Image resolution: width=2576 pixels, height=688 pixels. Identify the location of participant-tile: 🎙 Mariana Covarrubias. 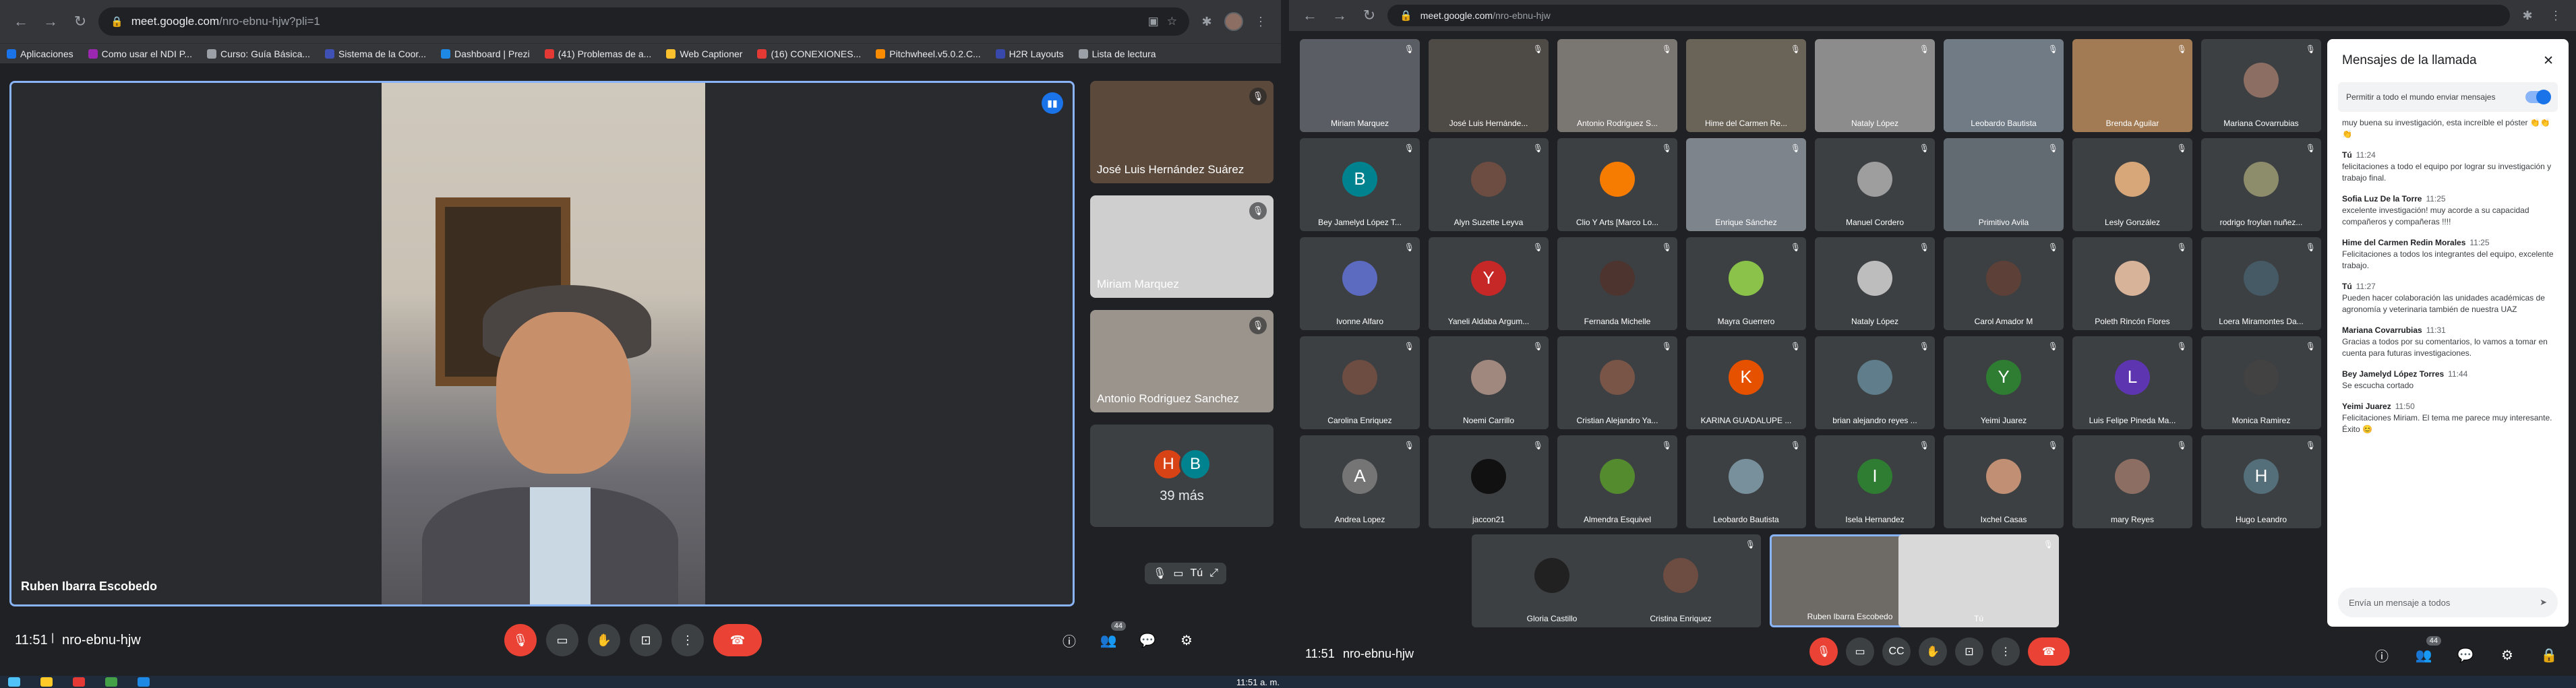
(2261, 85).